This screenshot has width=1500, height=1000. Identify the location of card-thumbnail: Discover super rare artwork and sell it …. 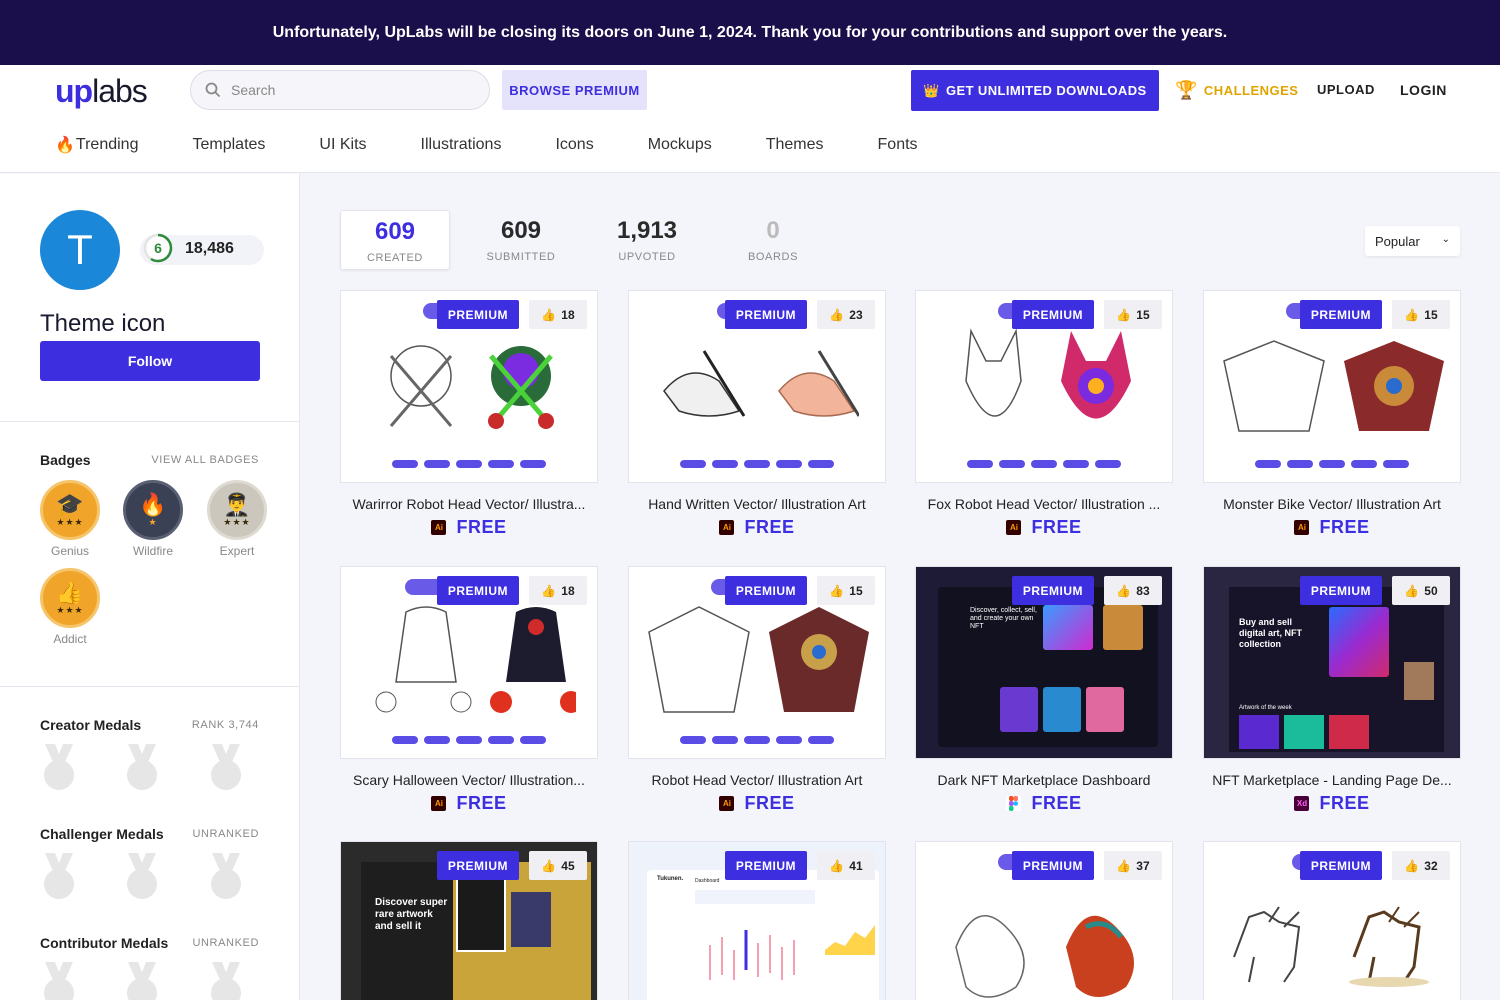
(469, 920).